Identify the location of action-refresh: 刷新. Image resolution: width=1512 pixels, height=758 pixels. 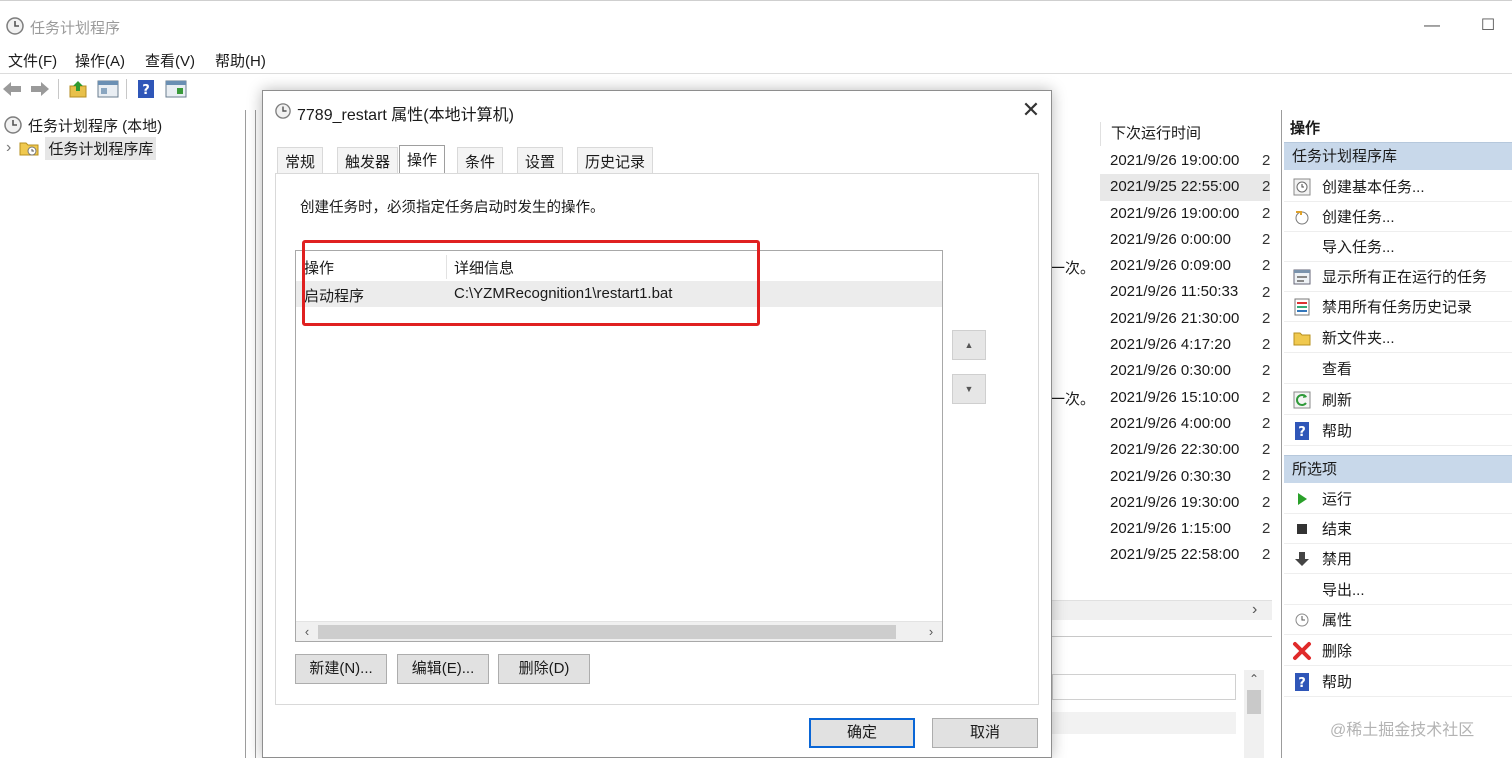
(1398, 400).